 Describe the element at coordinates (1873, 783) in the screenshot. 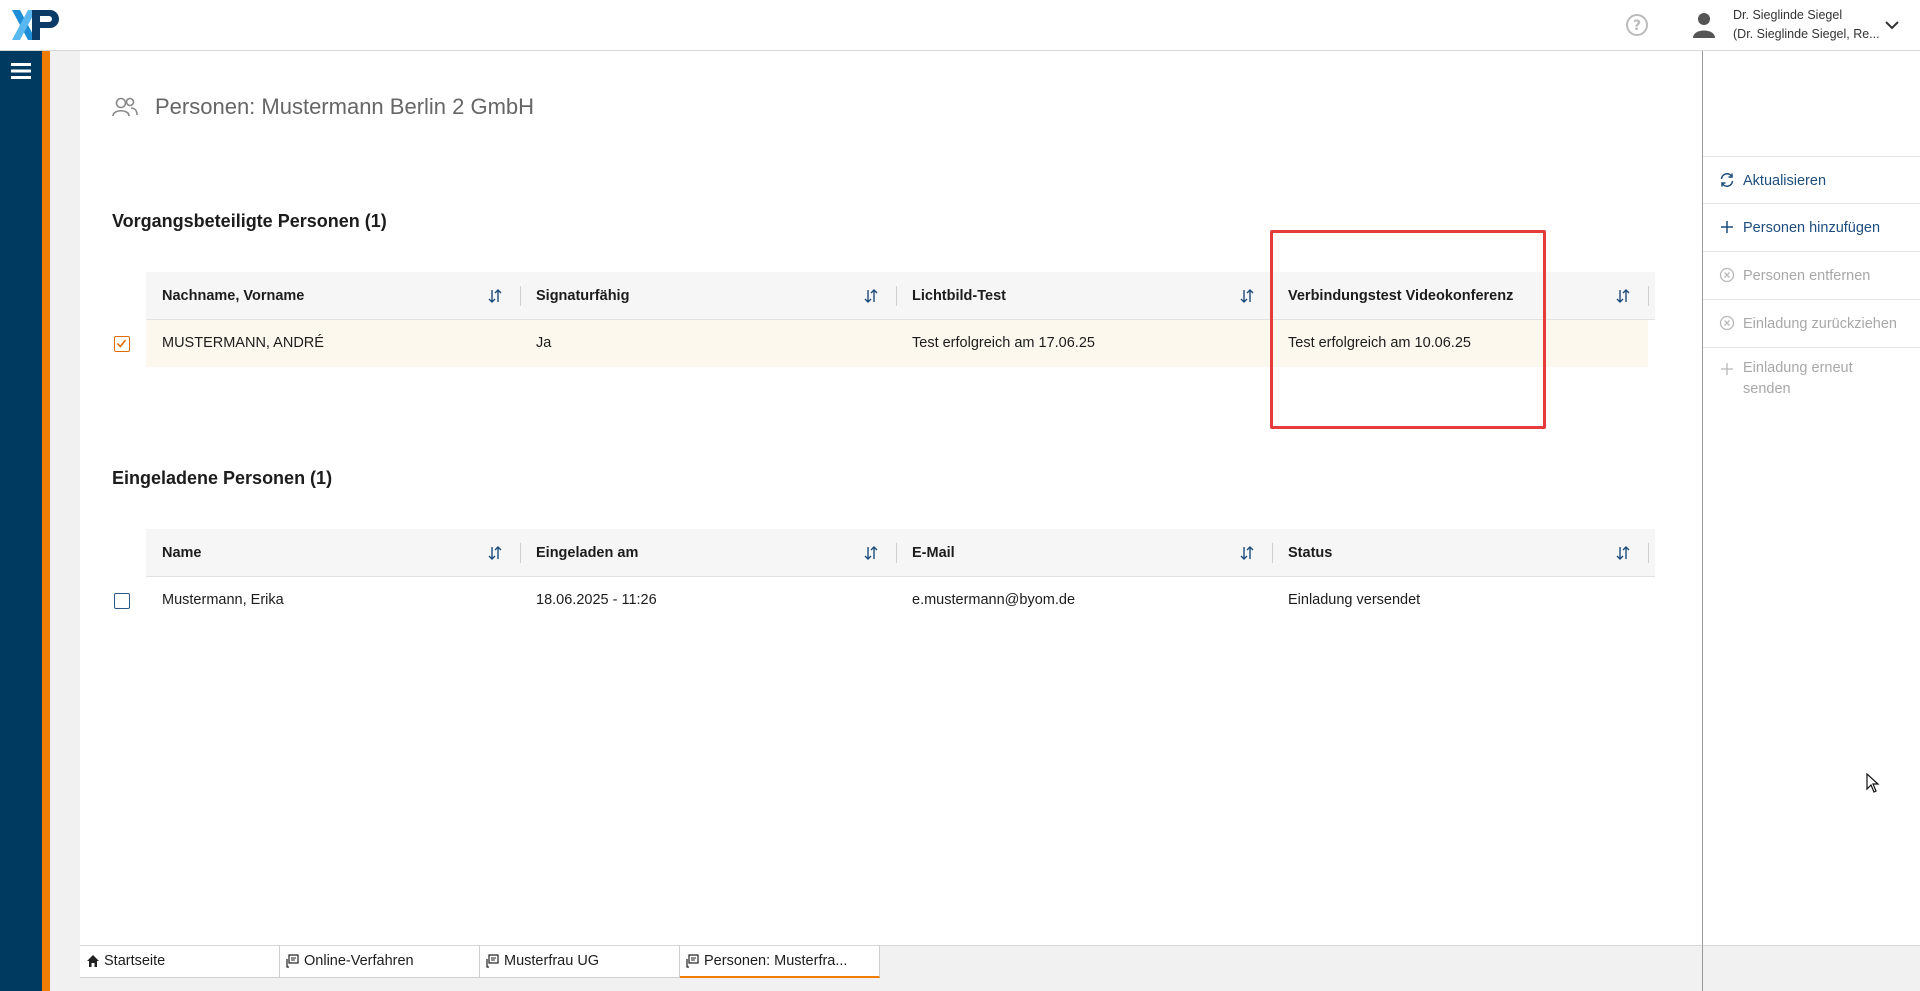

I see `mouse-cursor-icon` at that location.